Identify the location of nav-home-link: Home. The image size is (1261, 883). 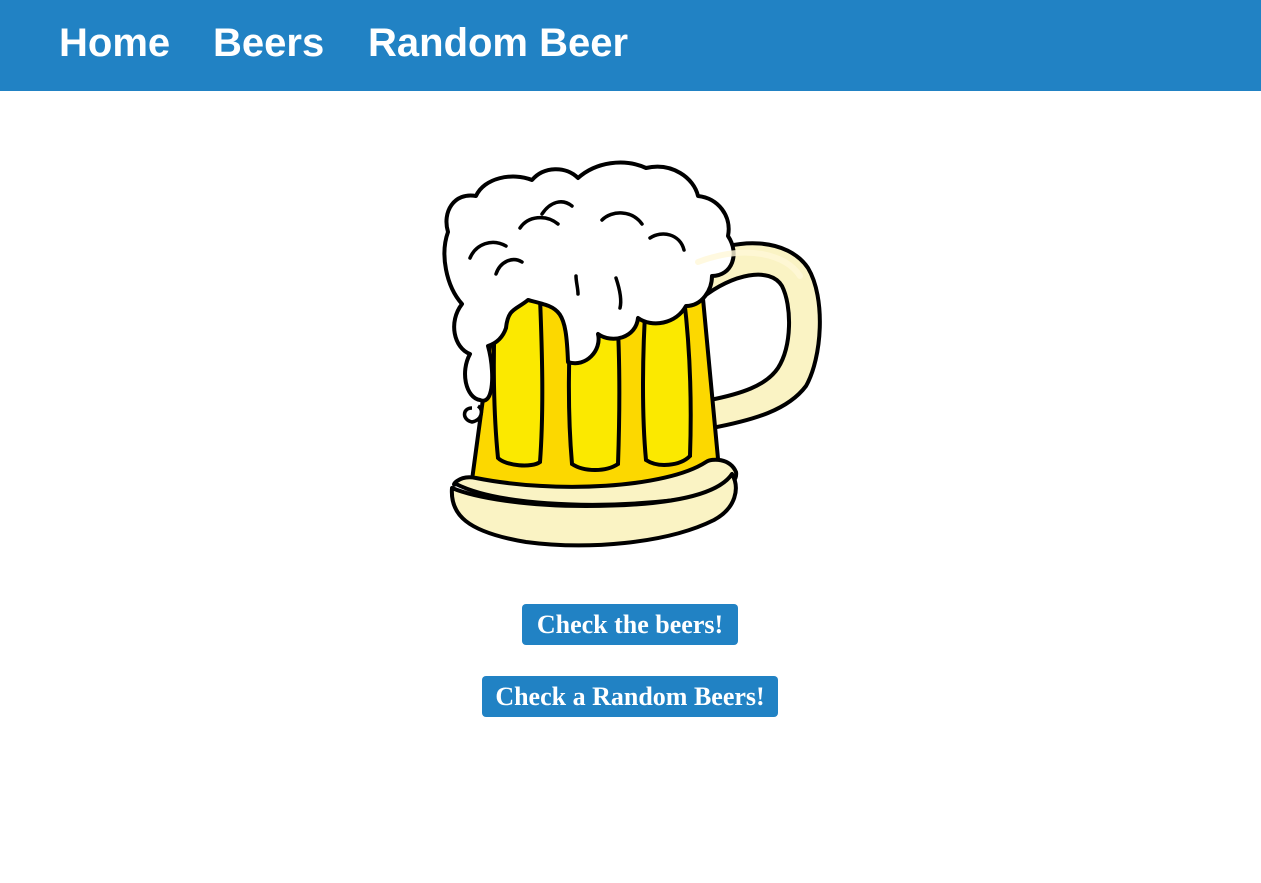
(114, 43).